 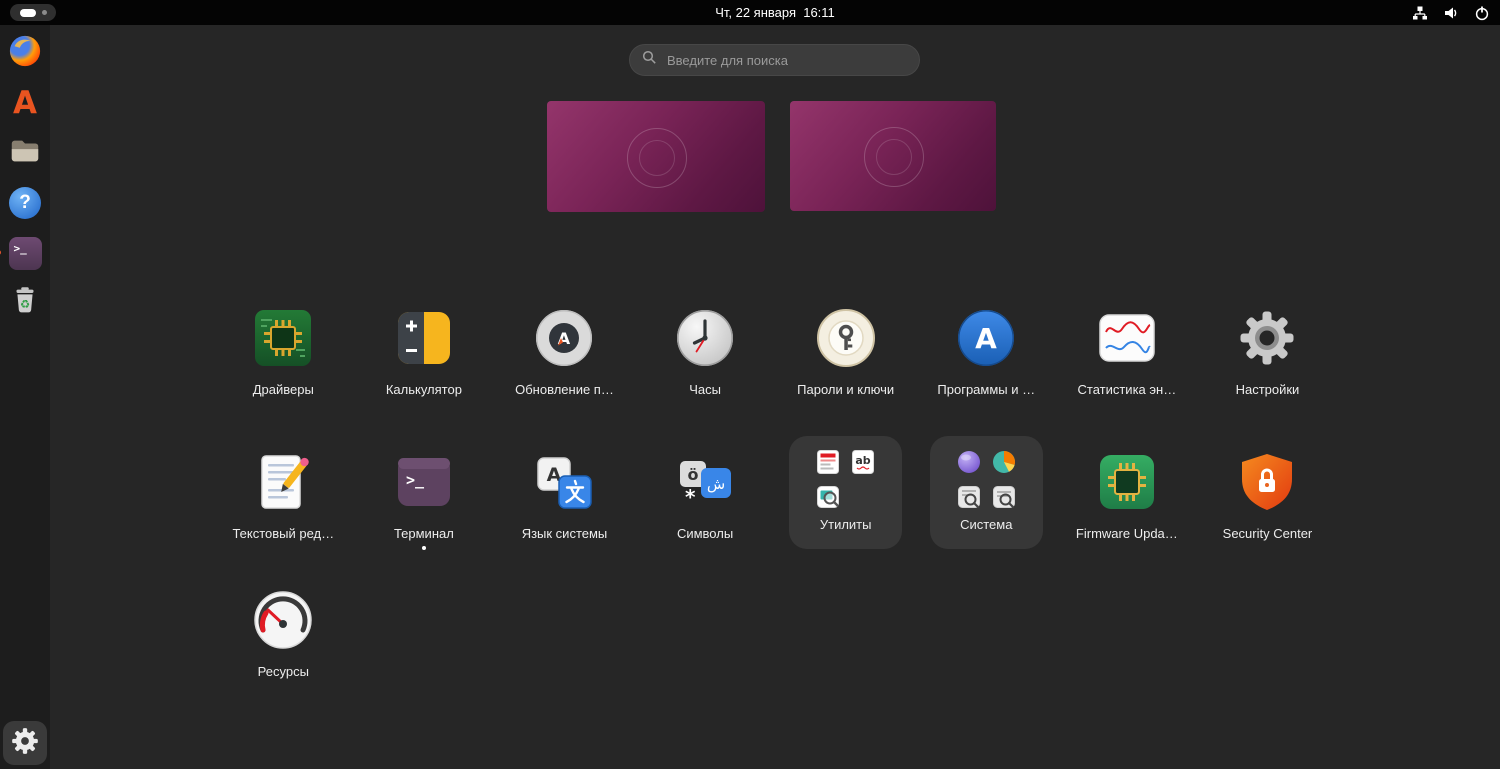 What do you see at coordinates (283, 654) in the screenshot?
I see `app-resources: Ресурсы` at bounding box center [283, 654].